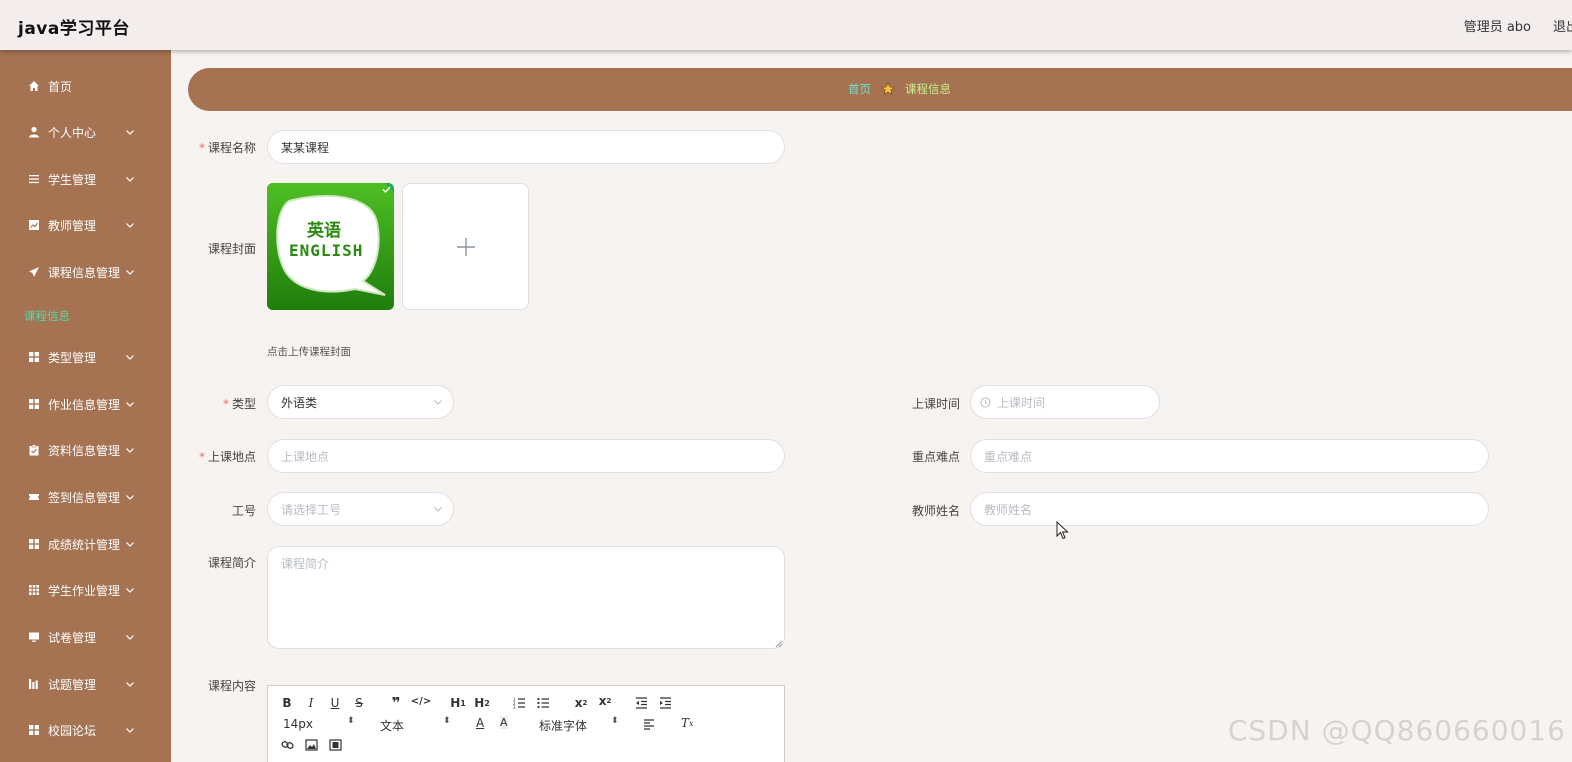 This screenshot has width=1572, height=762. Describe the element at coordinates (243, 511) in the screenshot. I see `job-no-label: 工号` at that location.